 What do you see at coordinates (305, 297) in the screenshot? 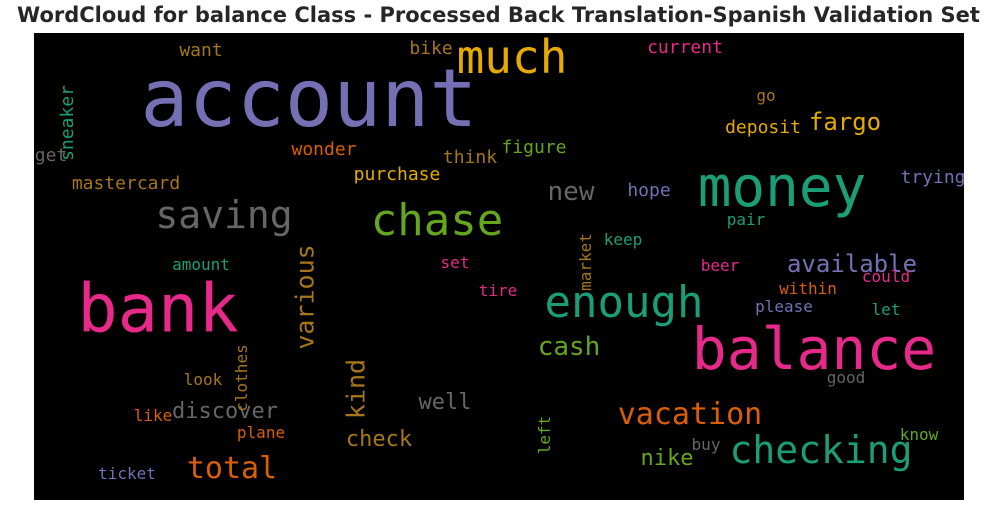
I see `word-various: various` at bounding box center [305, 297].